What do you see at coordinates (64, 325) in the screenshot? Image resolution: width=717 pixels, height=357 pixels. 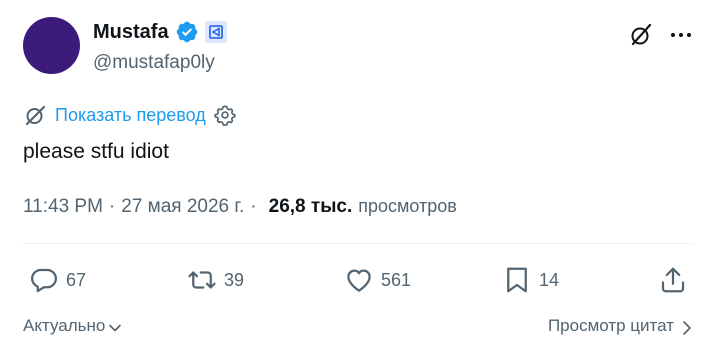 I see `replies-sort-label: Актуально` at bounding box center [64, 325].